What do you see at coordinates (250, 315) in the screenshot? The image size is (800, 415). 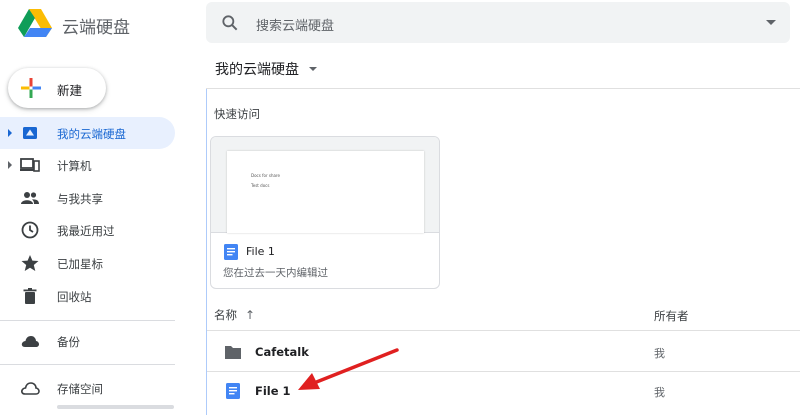 I see `sort-arrow-up-icon: ↑` at bounding box center [250, 315].